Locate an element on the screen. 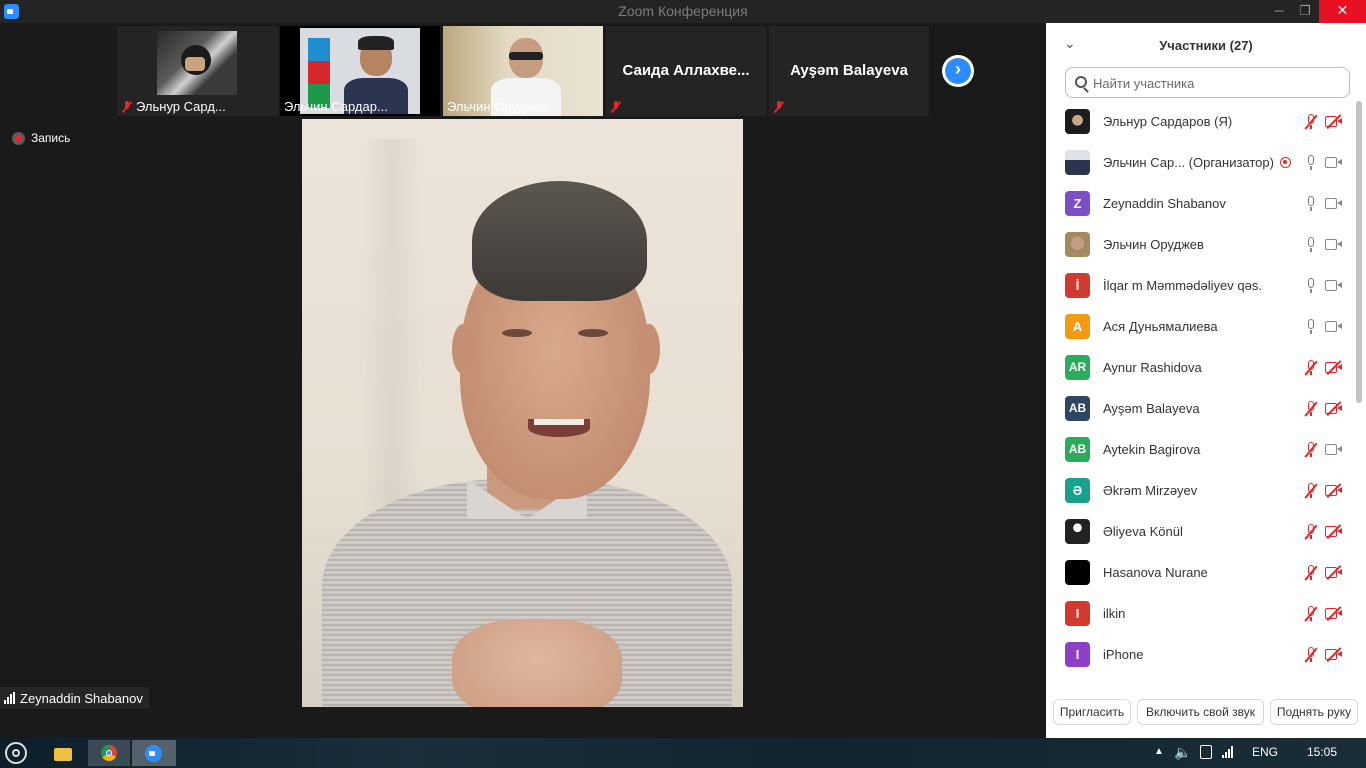 Image resolution: width=1366 pixels, height=768 pixels. participant-row: A Ася Дуньямалиева is located at coordinates (1200, 326).